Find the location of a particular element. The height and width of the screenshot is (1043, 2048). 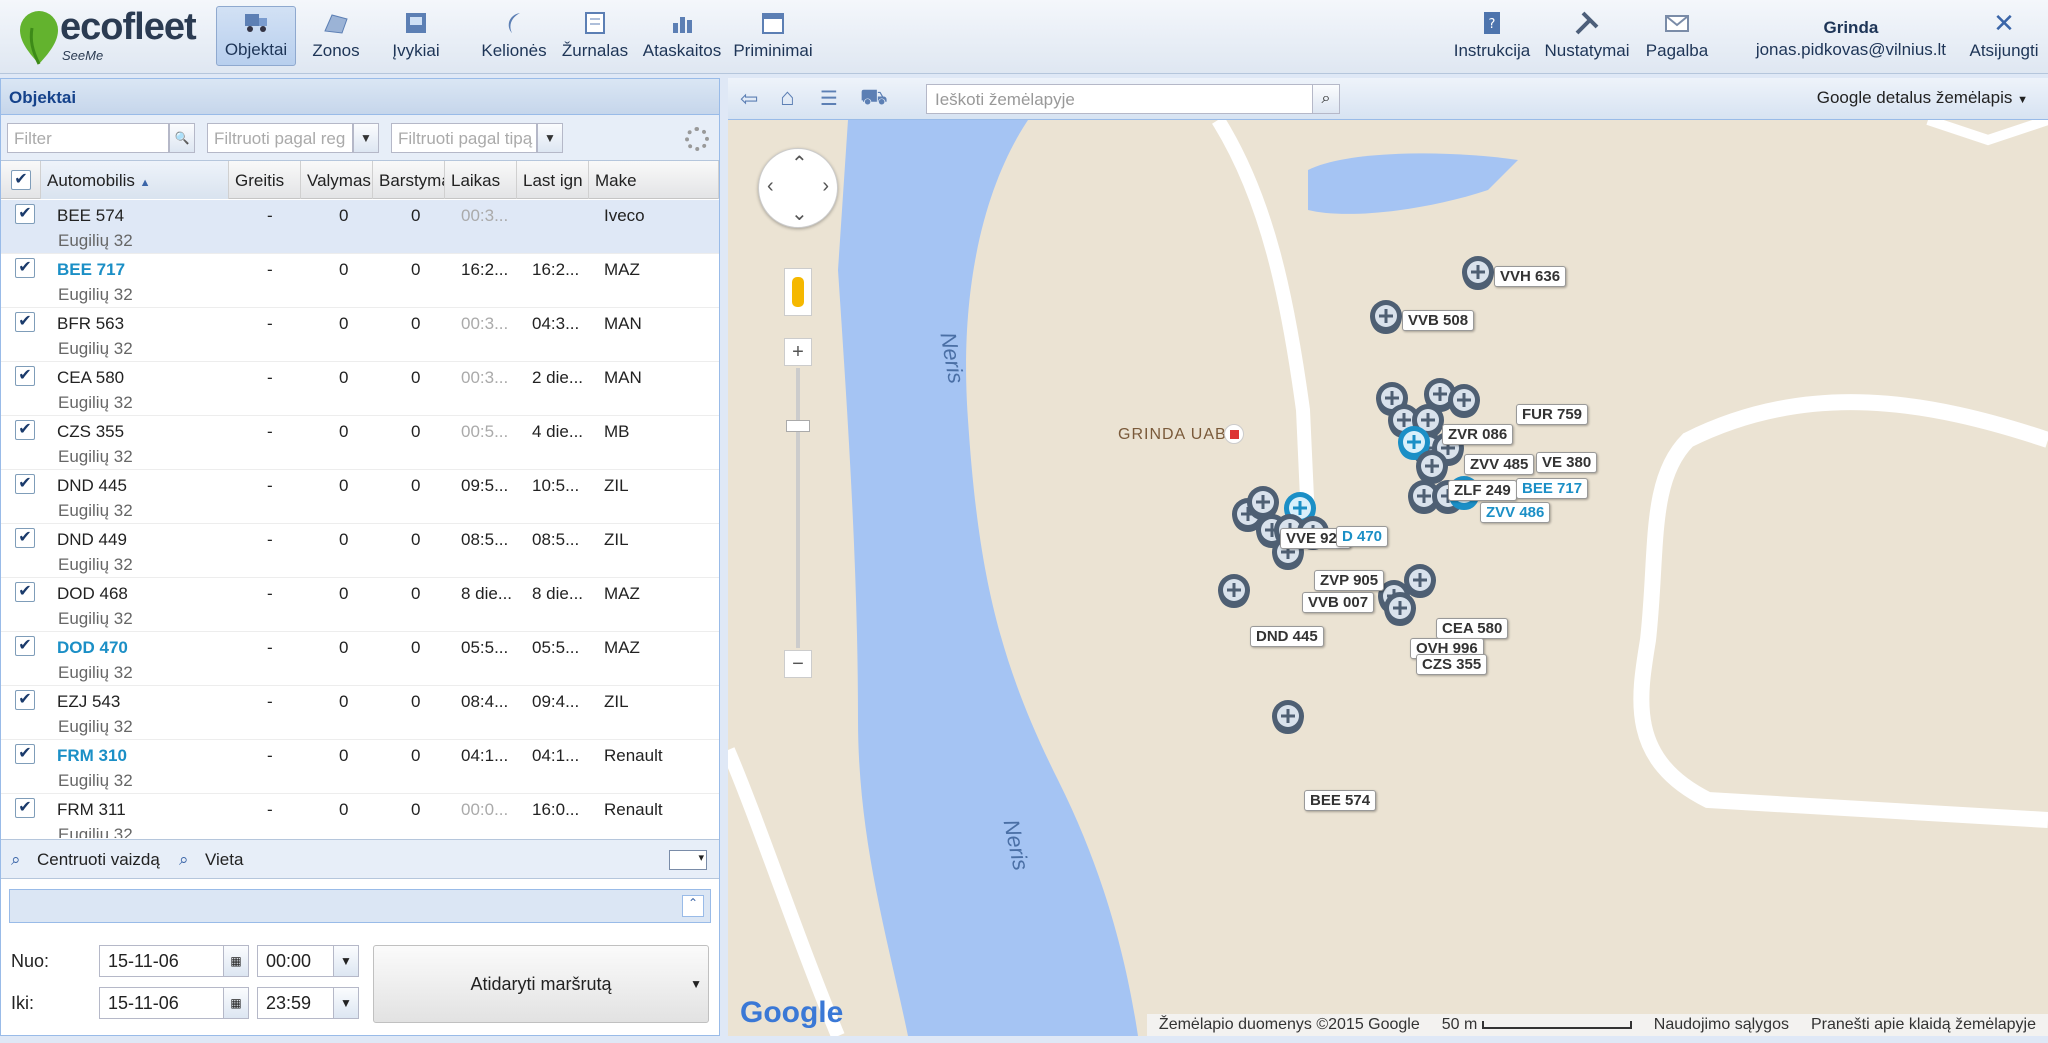

pan-control: ⌃ ‹ › ⌄ is located at coordinates (798, 188).